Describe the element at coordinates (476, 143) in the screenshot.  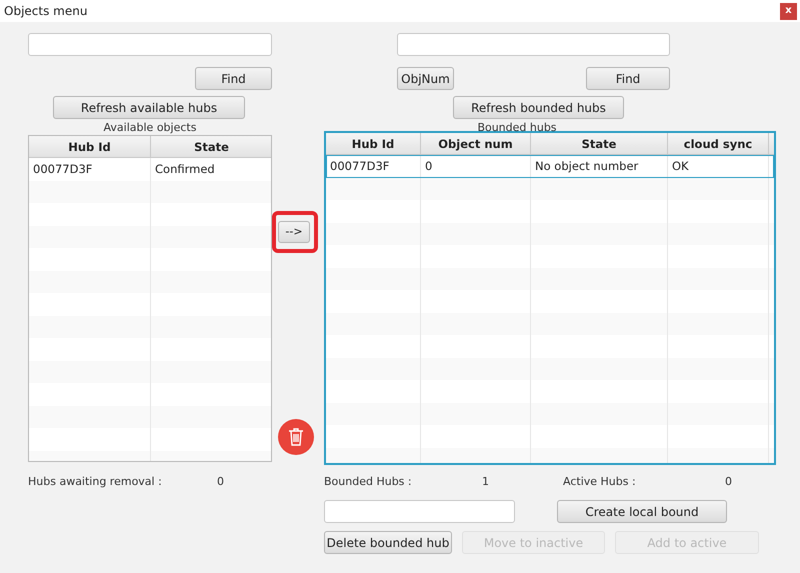
I see `column-header: Object num` at that location.